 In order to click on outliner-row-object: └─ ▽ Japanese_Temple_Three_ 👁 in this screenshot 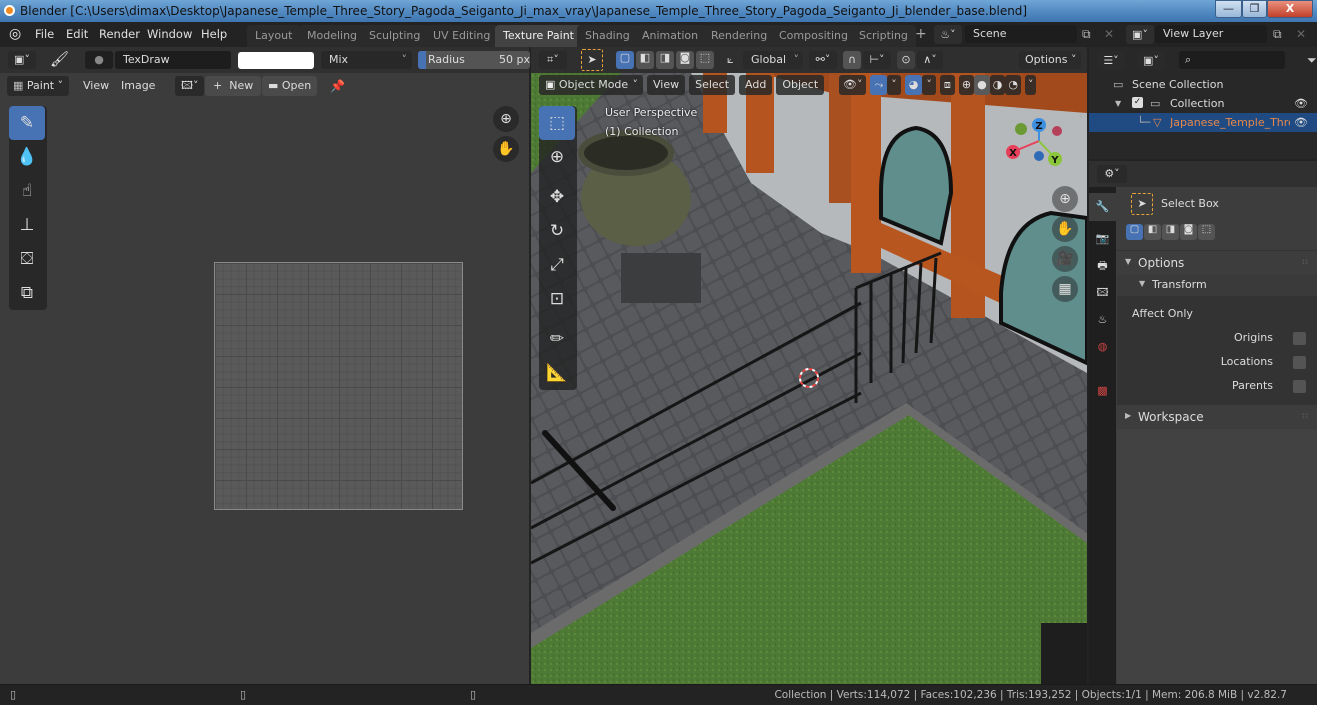, I will do `click(1203, 122)`.